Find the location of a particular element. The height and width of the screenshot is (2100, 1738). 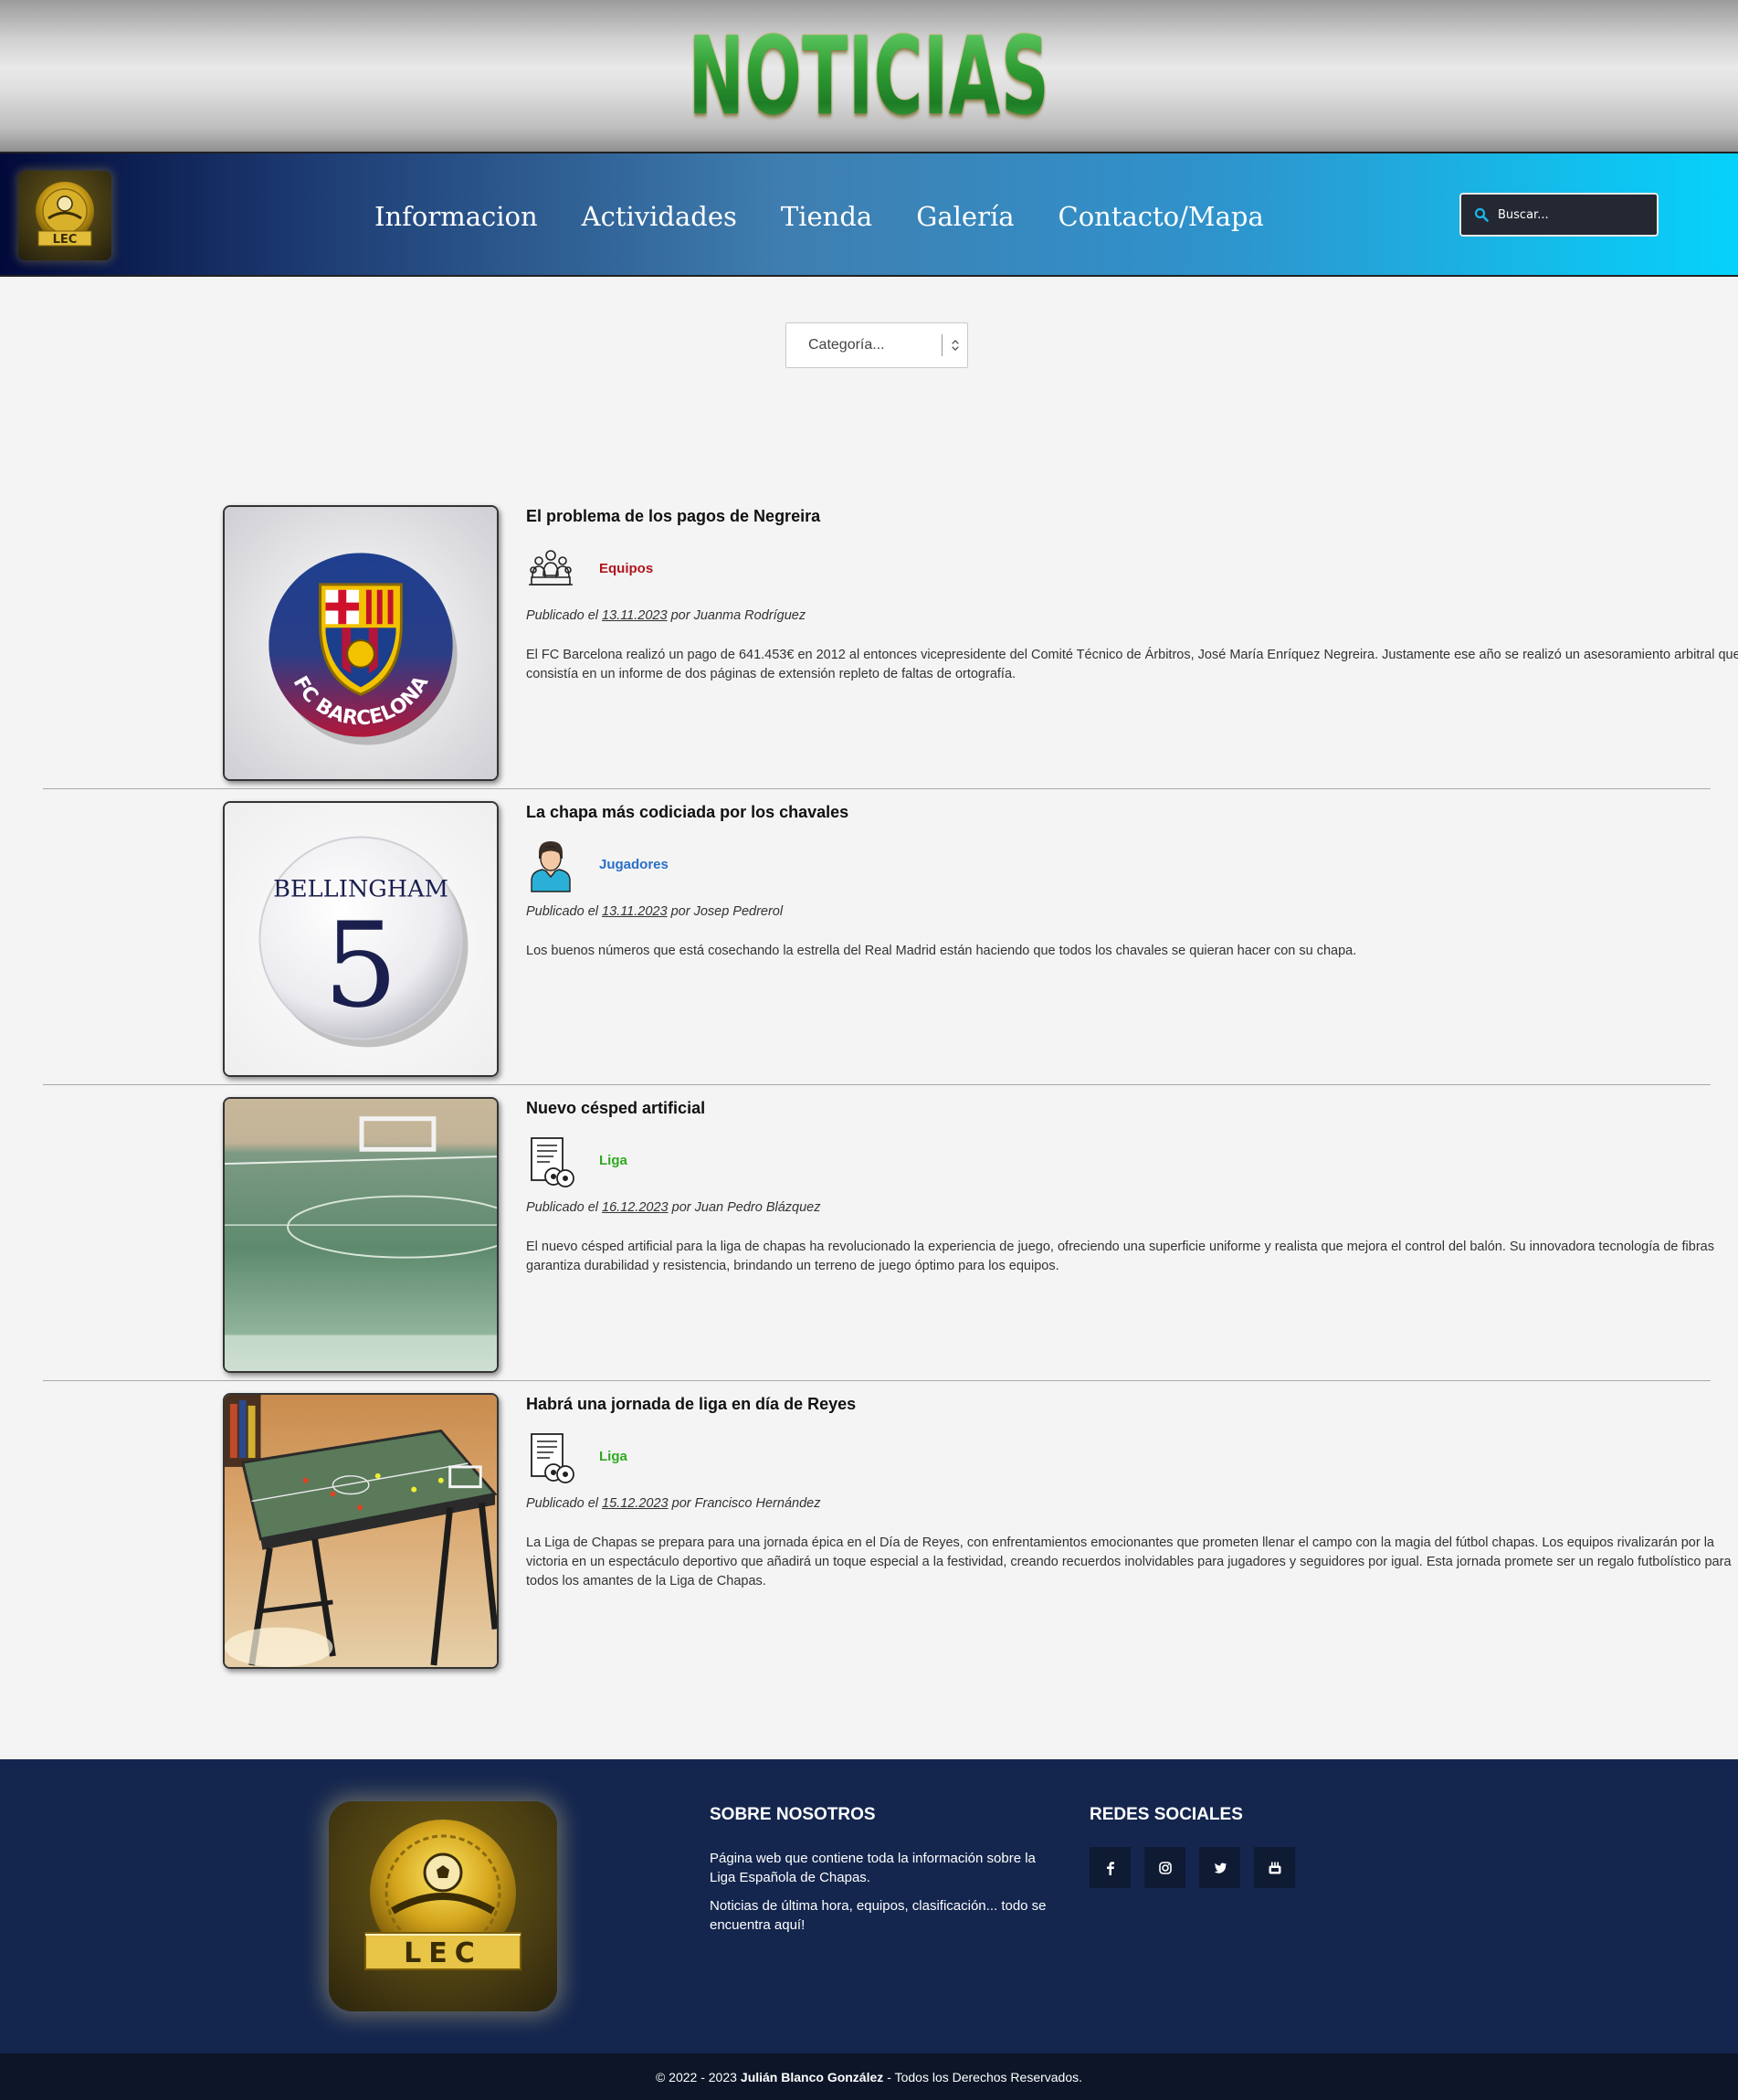

fc-barcelona-badge-image: FC BARCELONA is located at coordinates (361, 643).